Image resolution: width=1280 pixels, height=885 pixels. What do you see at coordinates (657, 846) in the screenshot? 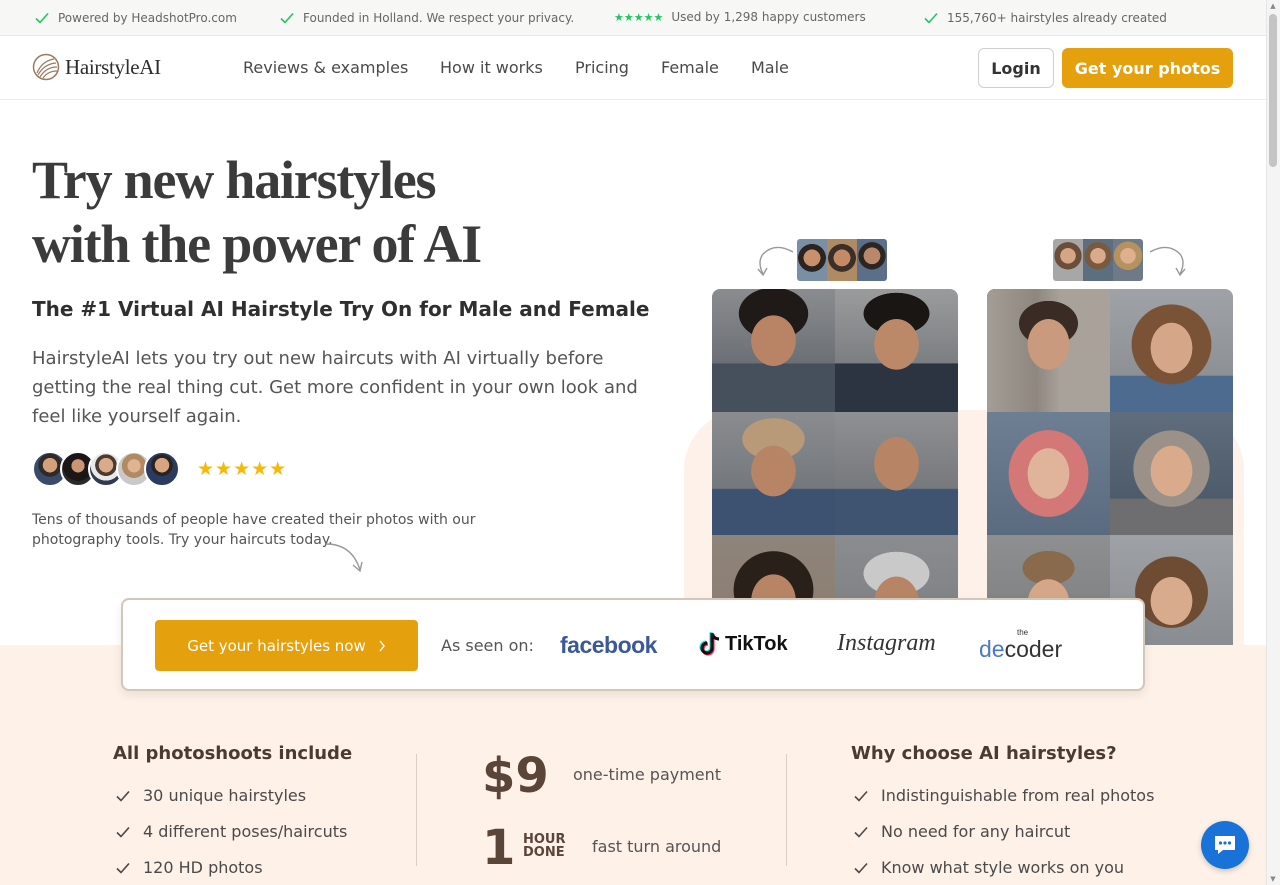
I see `turnaround-note: fast turn around` at bounding box center [657, 846].